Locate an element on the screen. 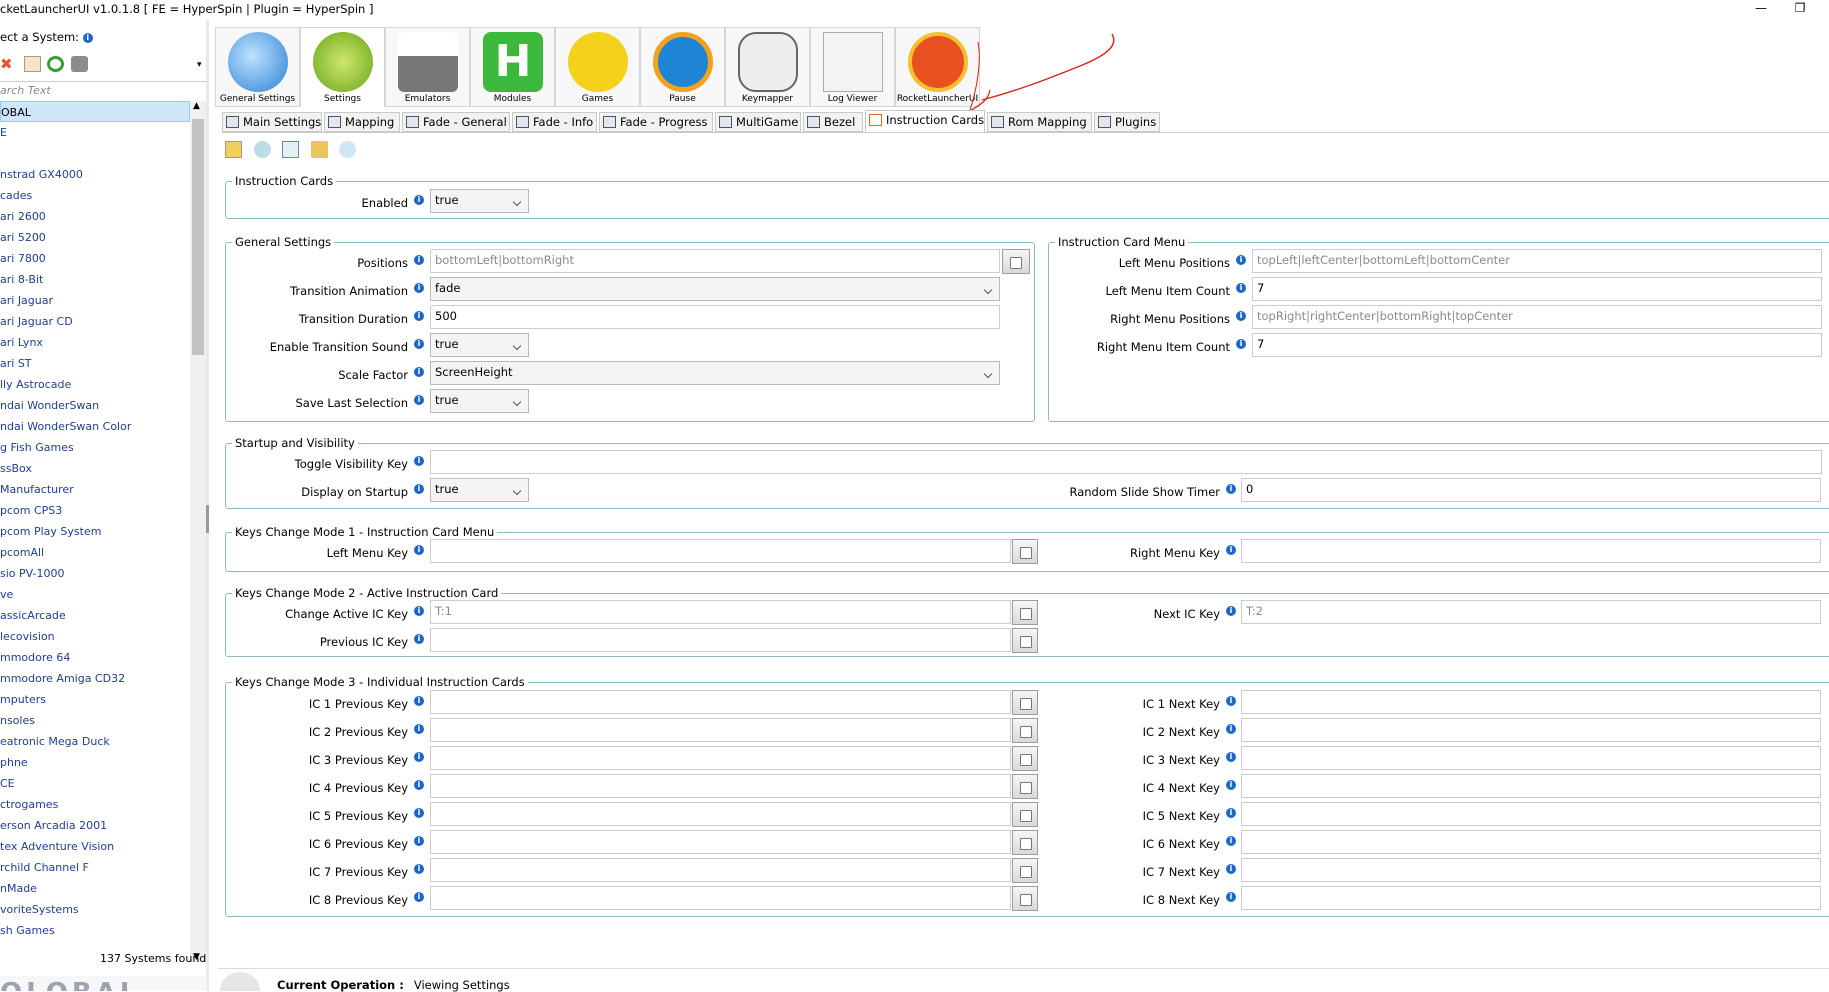 The height and width of the screenshot is (992, 1829). scale-factor-select: ScreenHeight is located at coordinates (715, 373).